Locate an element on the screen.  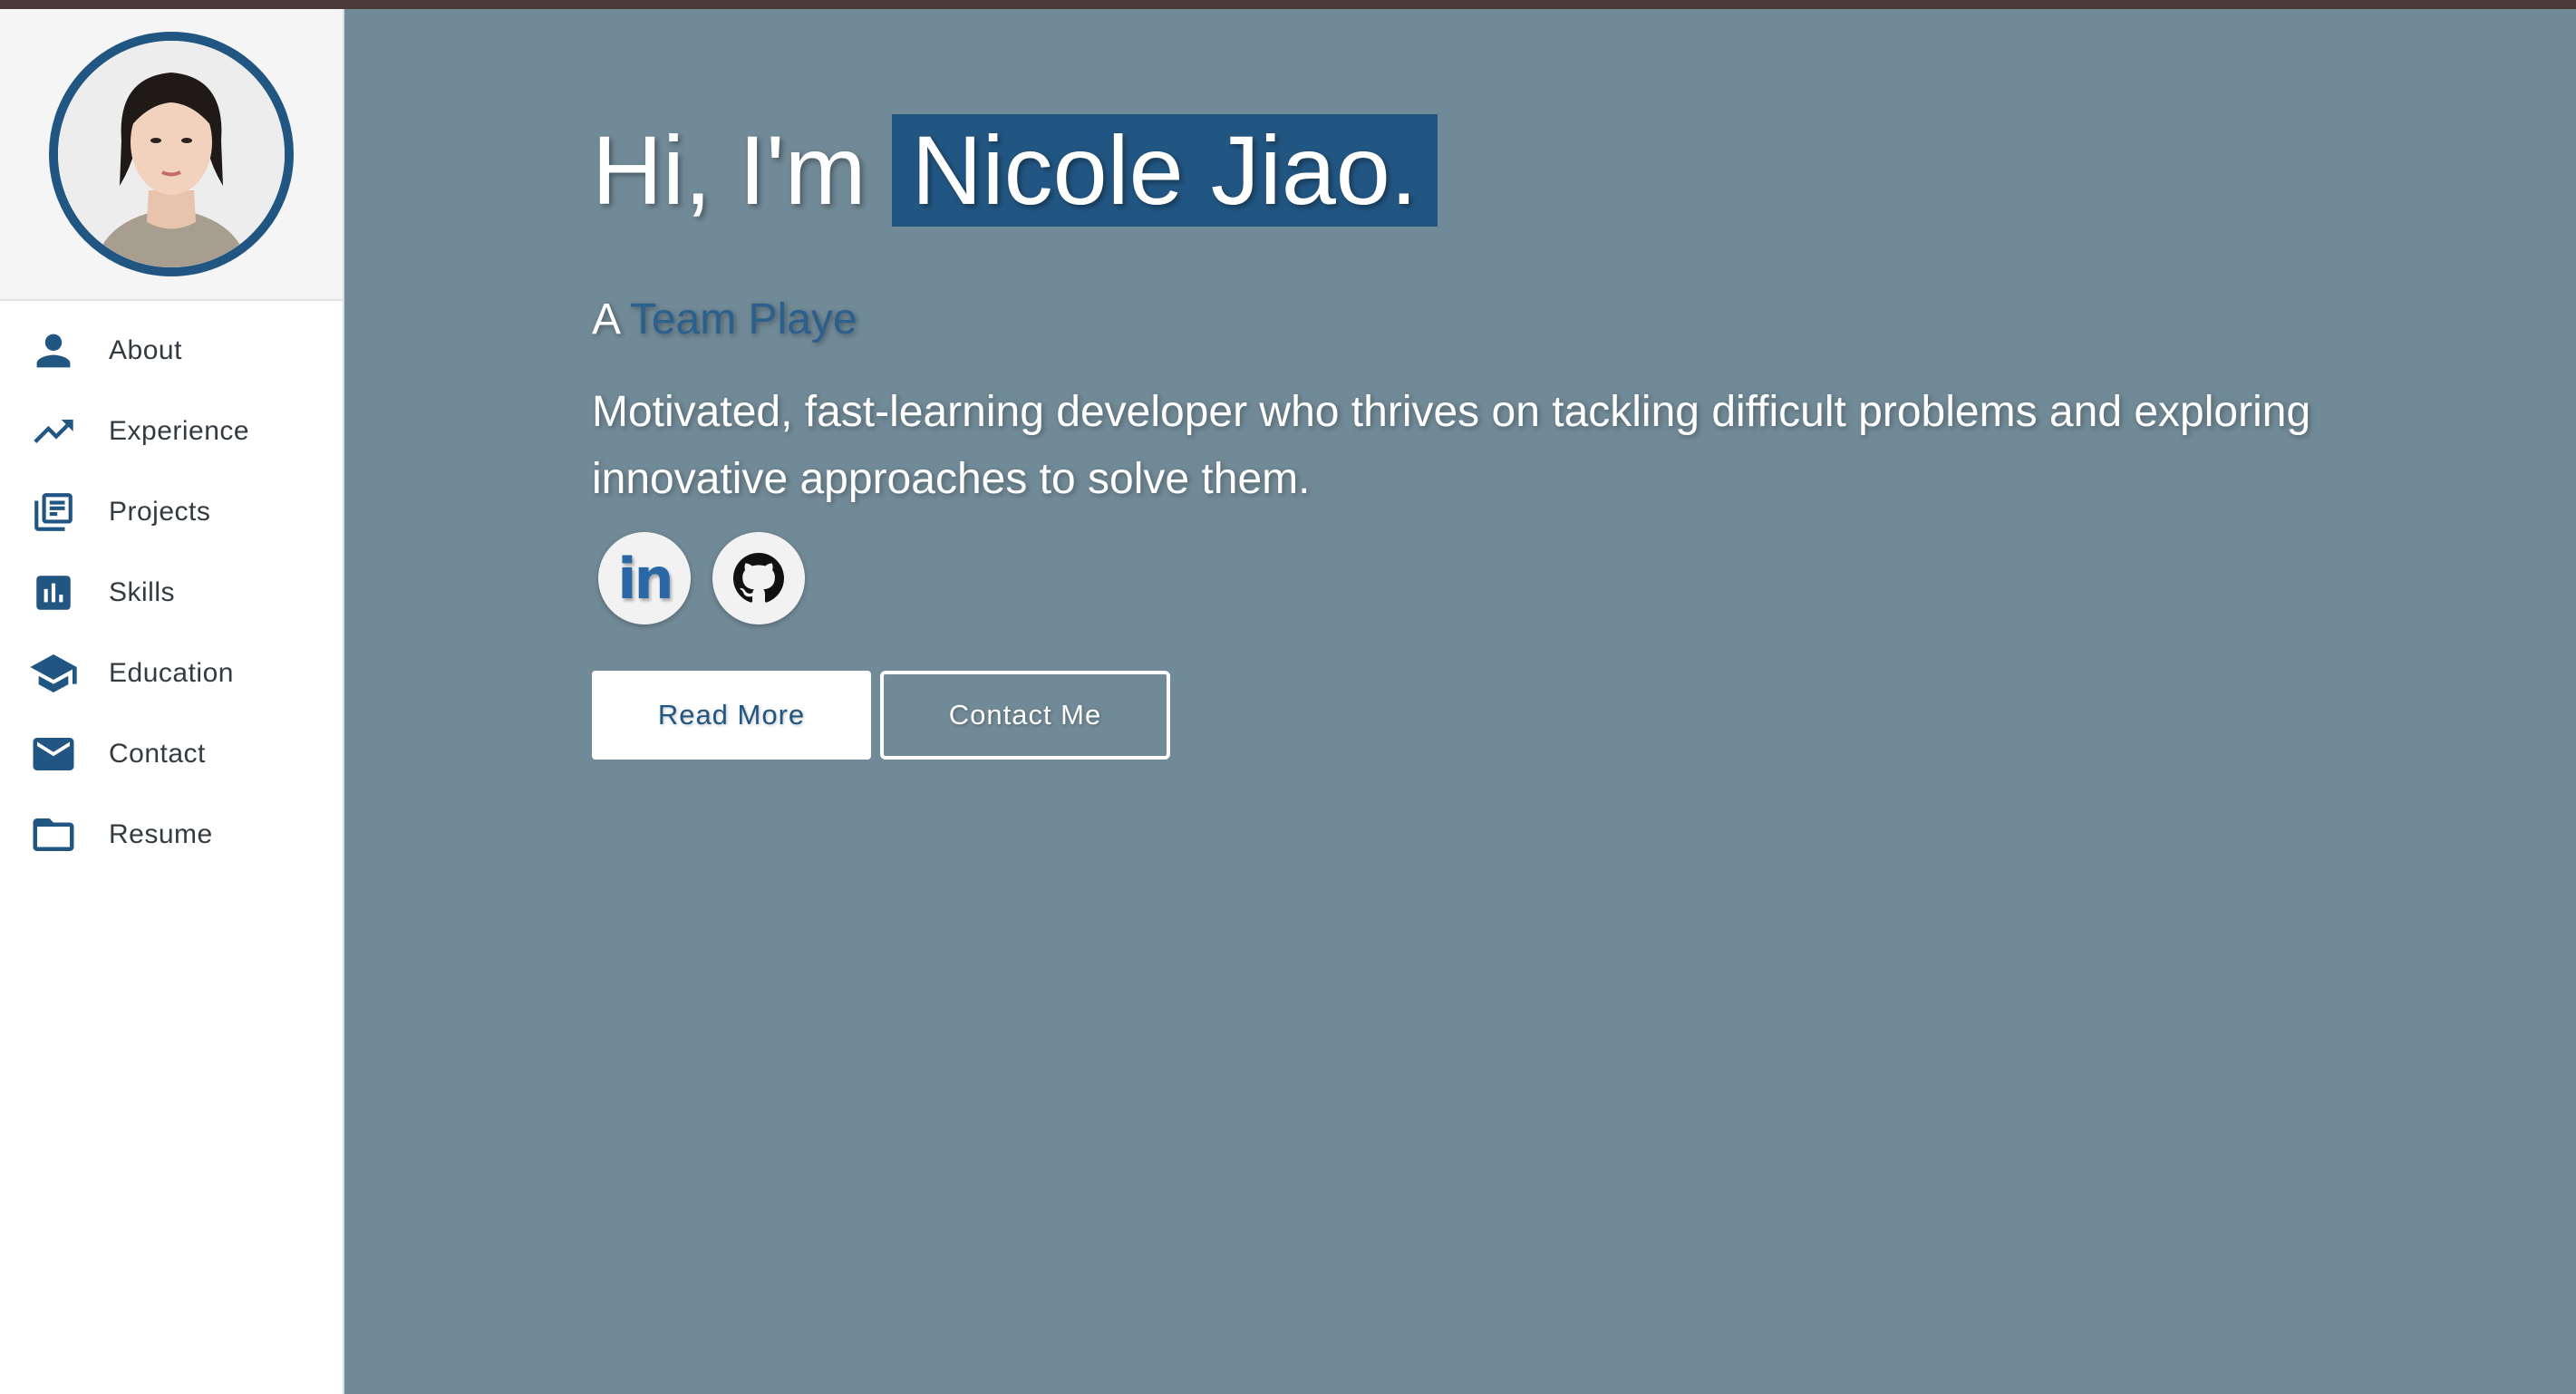
person-icon is located at coordinates (53, 350).